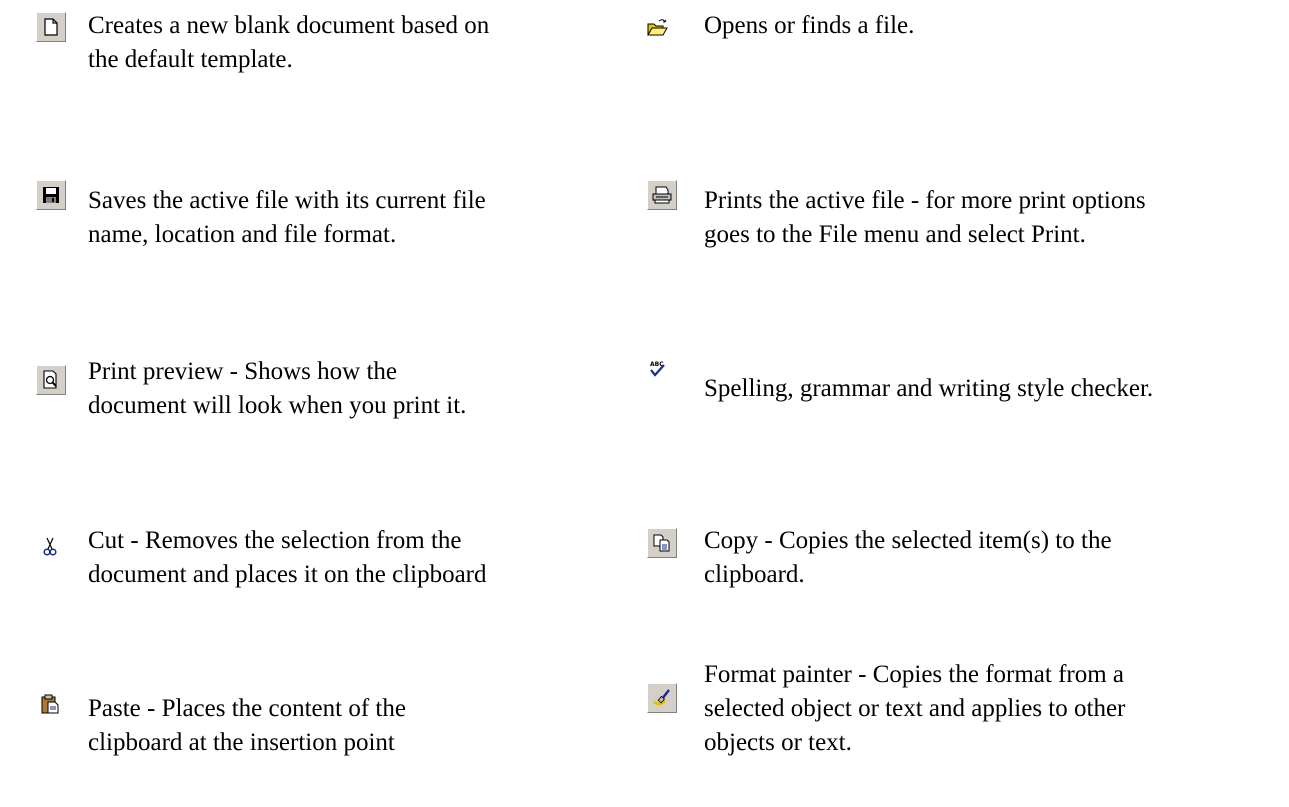 The image size is (1289, 807). What do you see at coordinates (289, 25) in the screenshot?
I see `description-line: Creates a new blank document based on` at bounding box center [289, 25].